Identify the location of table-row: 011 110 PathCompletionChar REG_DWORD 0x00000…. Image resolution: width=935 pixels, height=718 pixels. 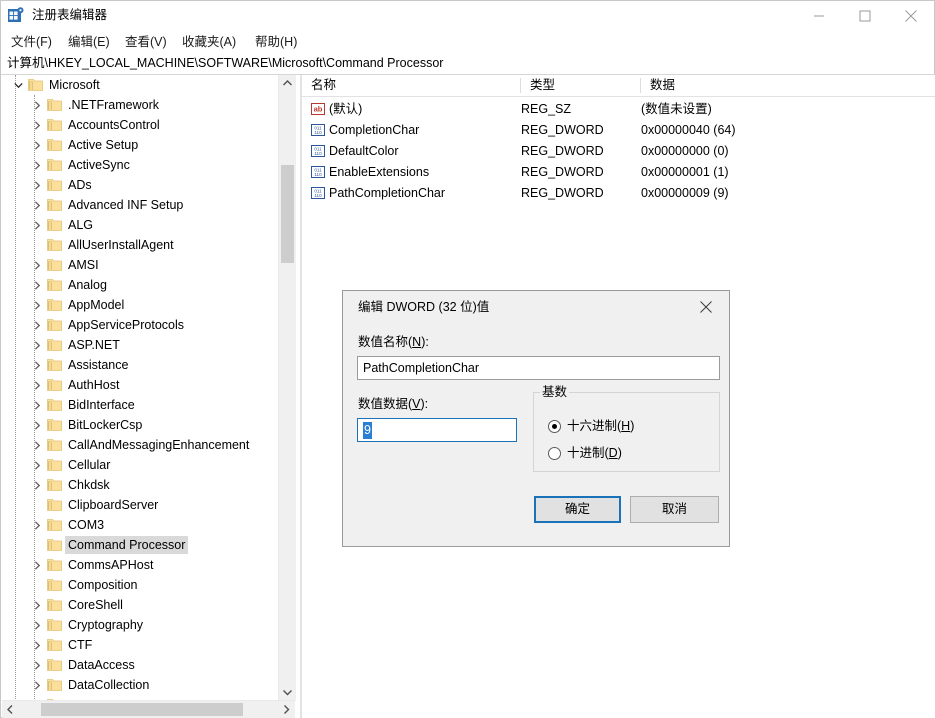
(618, 193).